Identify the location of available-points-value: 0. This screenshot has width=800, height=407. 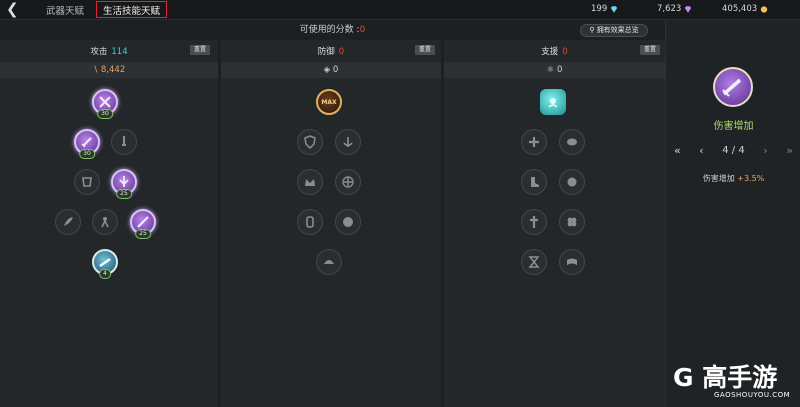
(362, 30).